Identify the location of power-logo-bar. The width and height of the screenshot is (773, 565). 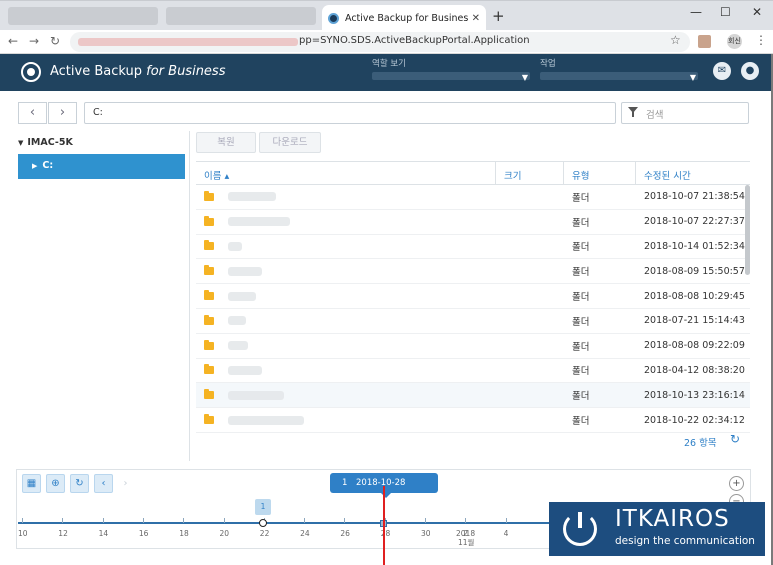
(580, 520).